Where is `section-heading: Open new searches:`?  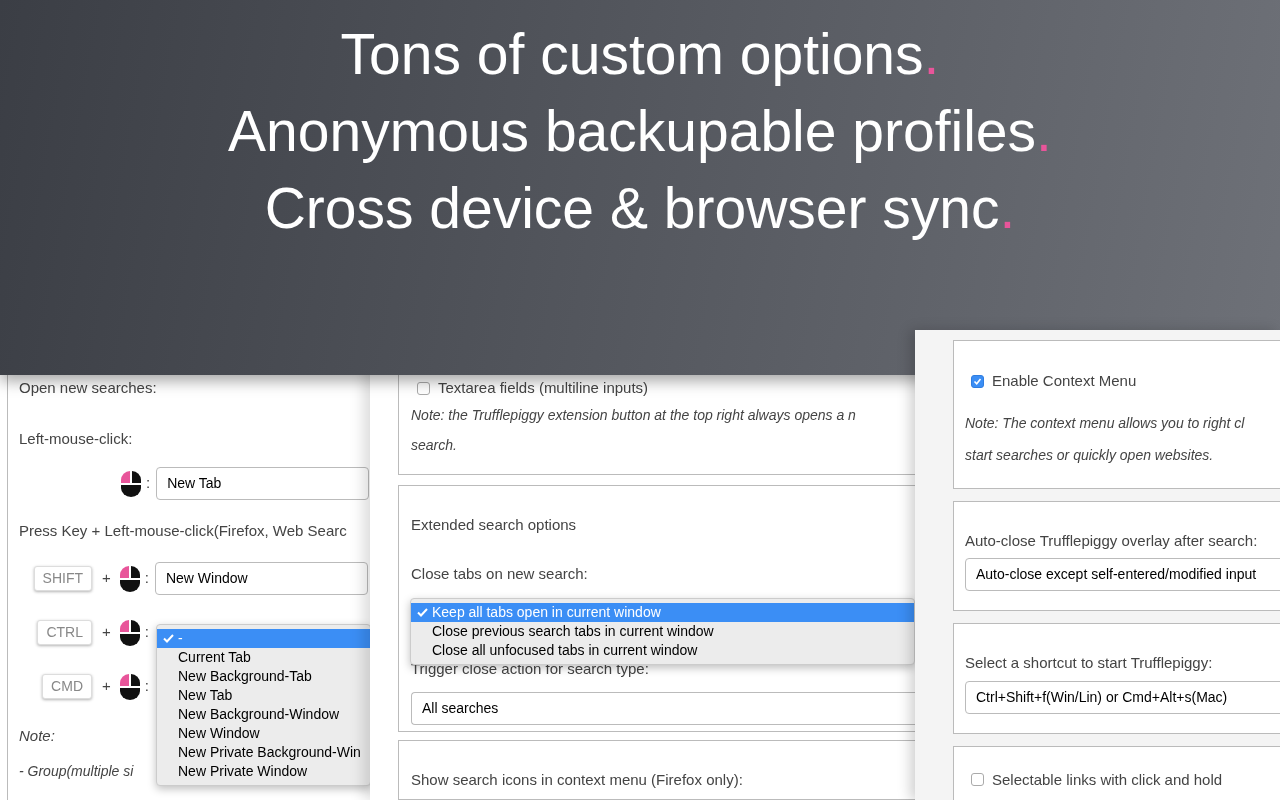 section-heading: Open new searches: is located at coordinates (88, 388).